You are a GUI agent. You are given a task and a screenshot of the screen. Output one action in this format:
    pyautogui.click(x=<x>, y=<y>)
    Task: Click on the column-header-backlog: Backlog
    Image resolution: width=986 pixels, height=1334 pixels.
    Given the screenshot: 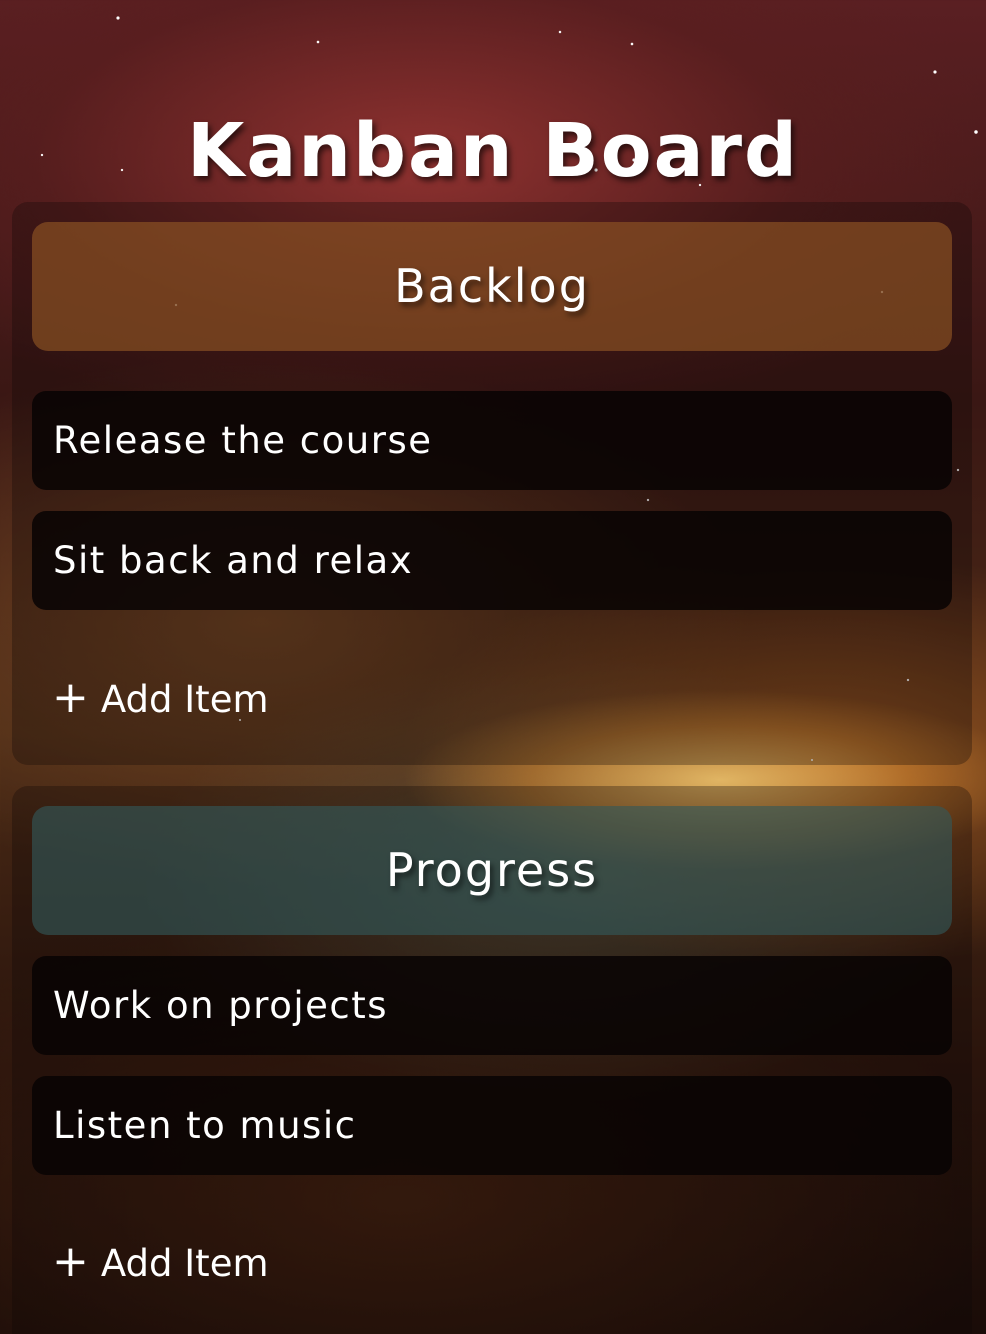 What is the action you would take?
    pyautogui.click(x=492, y=286)
    